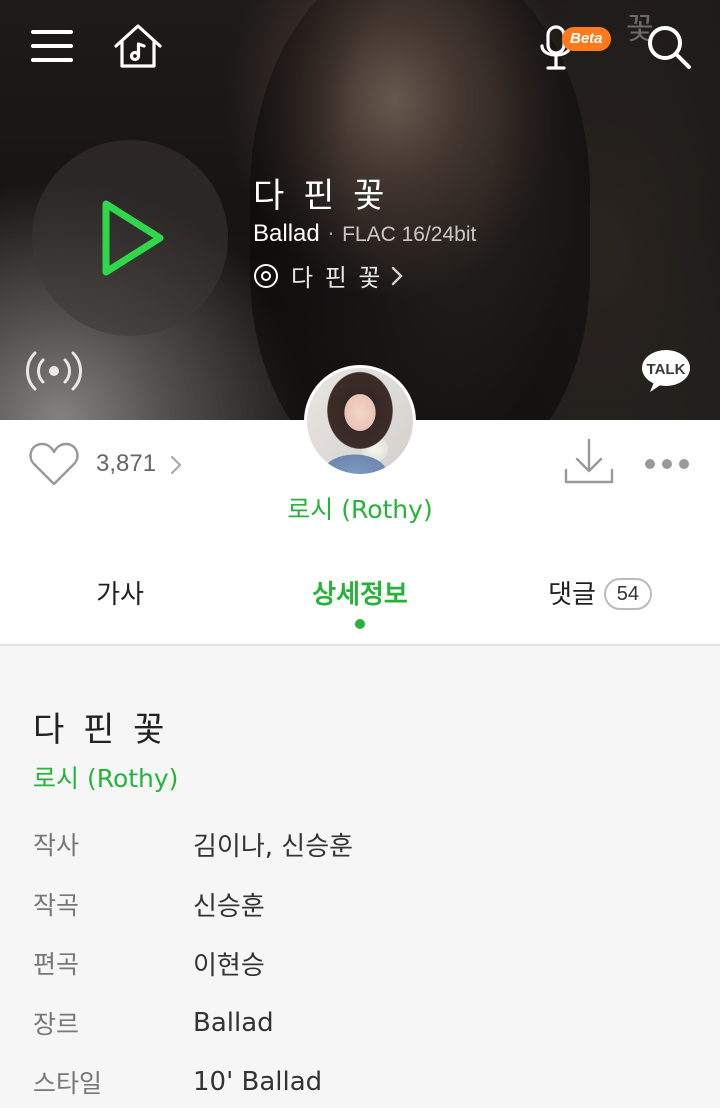 This screenshot has height=1108, width=720. What do you see at coordinates (627, 594) in the screenshot?
I see `comment-count-badge: 54` at bounding box center [627, 594].